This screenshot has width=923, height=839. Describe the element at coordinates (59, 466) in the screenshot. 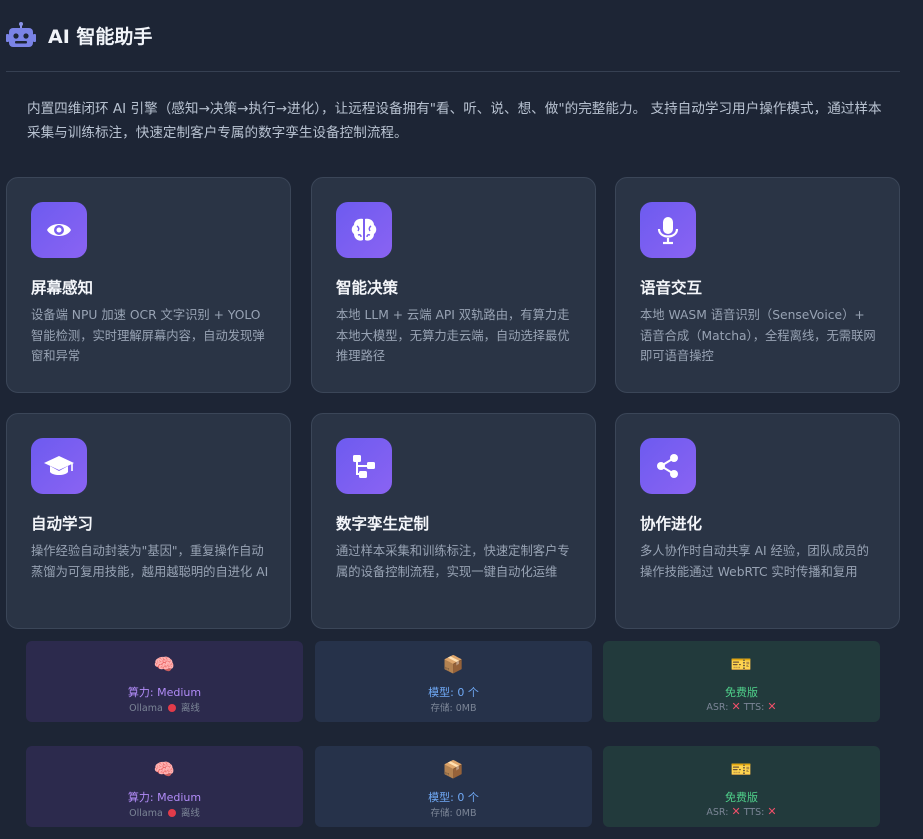

I see `graduation-cap-icon` at that location.